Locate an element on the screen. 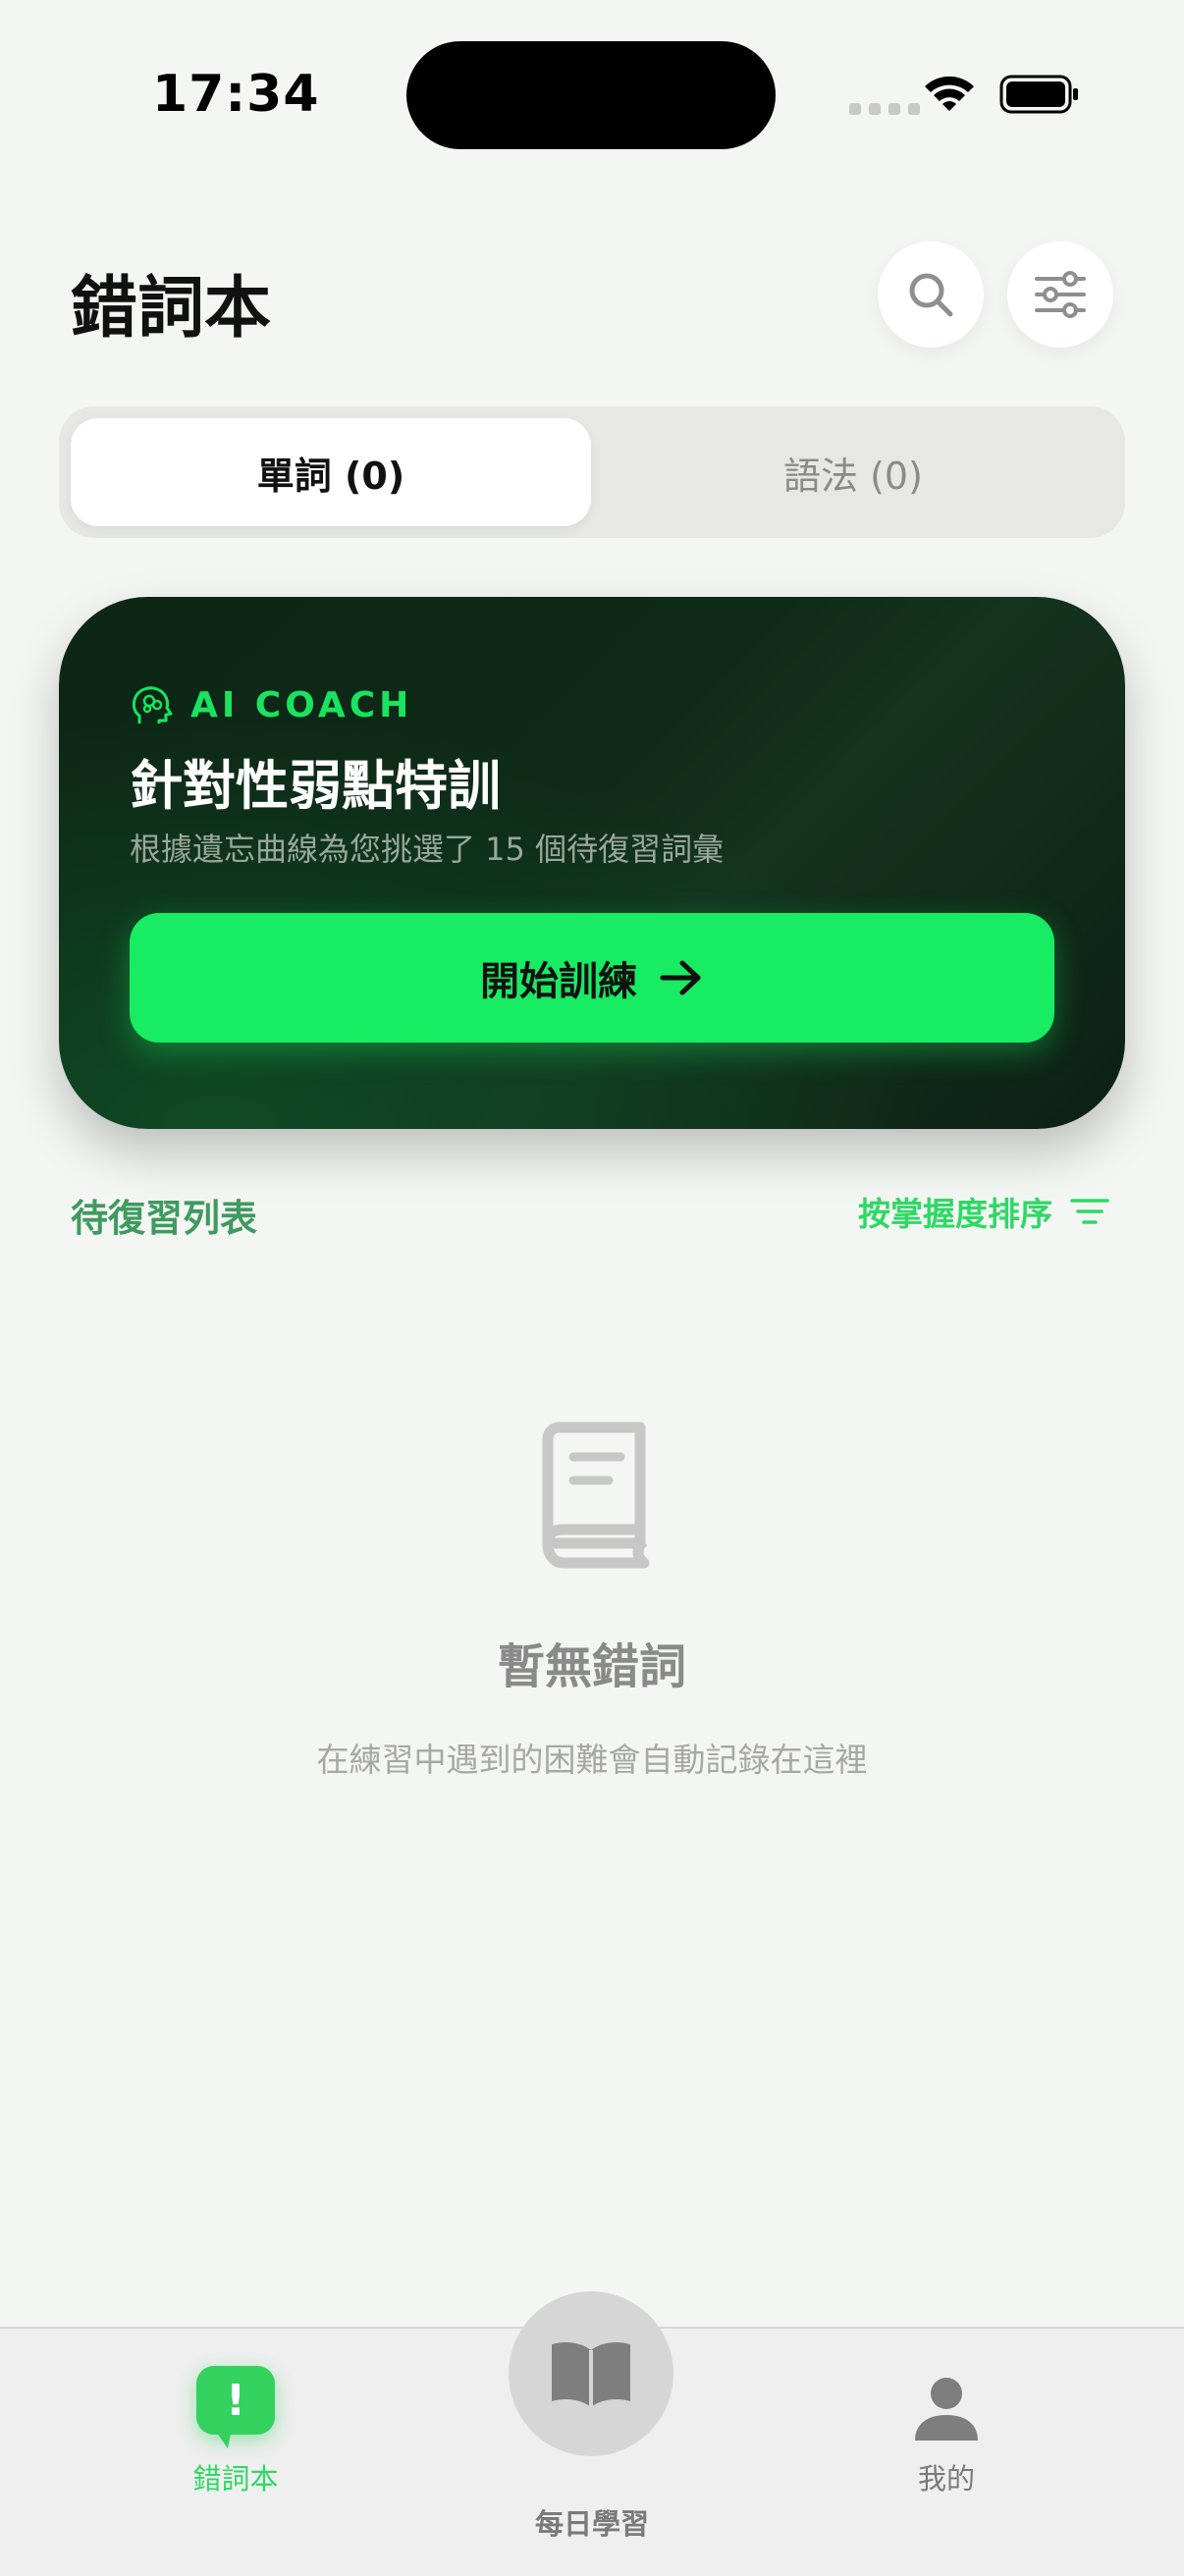  daily-study-button is located at coordinates (591, 2373).